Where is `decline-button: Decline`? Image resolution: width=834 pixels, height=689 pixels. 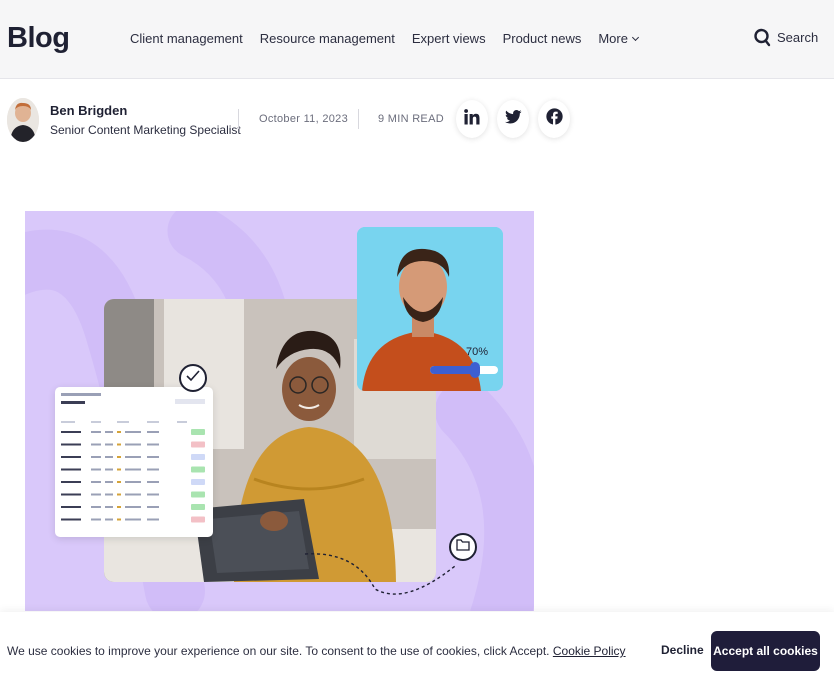 decline-button: Decline is located at coordinates (682, 650).